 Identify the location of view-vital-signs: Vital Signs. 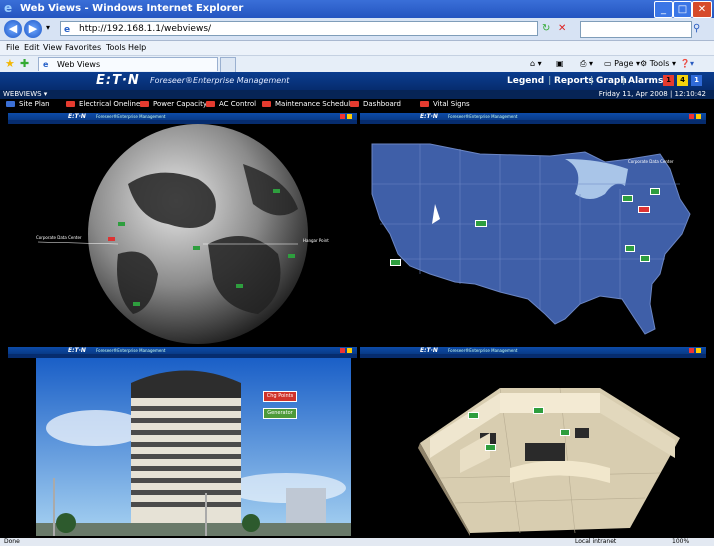
(445, 104).